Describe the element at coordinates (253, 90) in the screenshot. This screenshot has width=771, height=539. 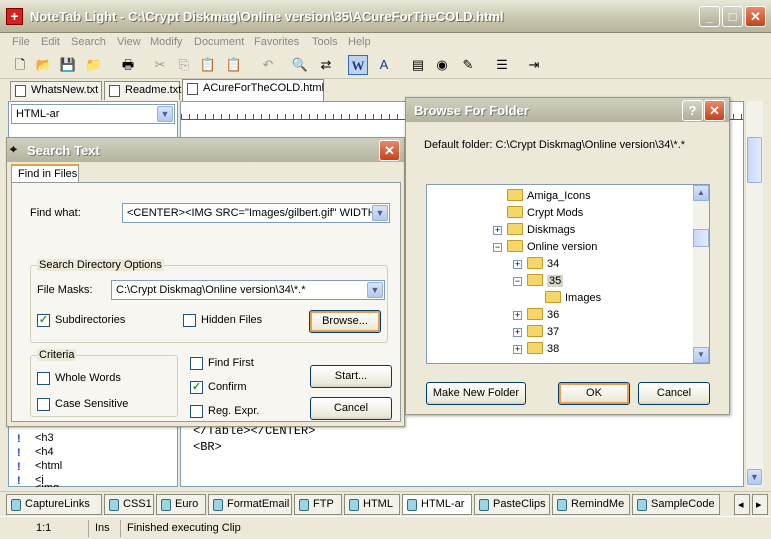
I see `tab-acureforthecold: ACureForTheCOLD.html` at that location.